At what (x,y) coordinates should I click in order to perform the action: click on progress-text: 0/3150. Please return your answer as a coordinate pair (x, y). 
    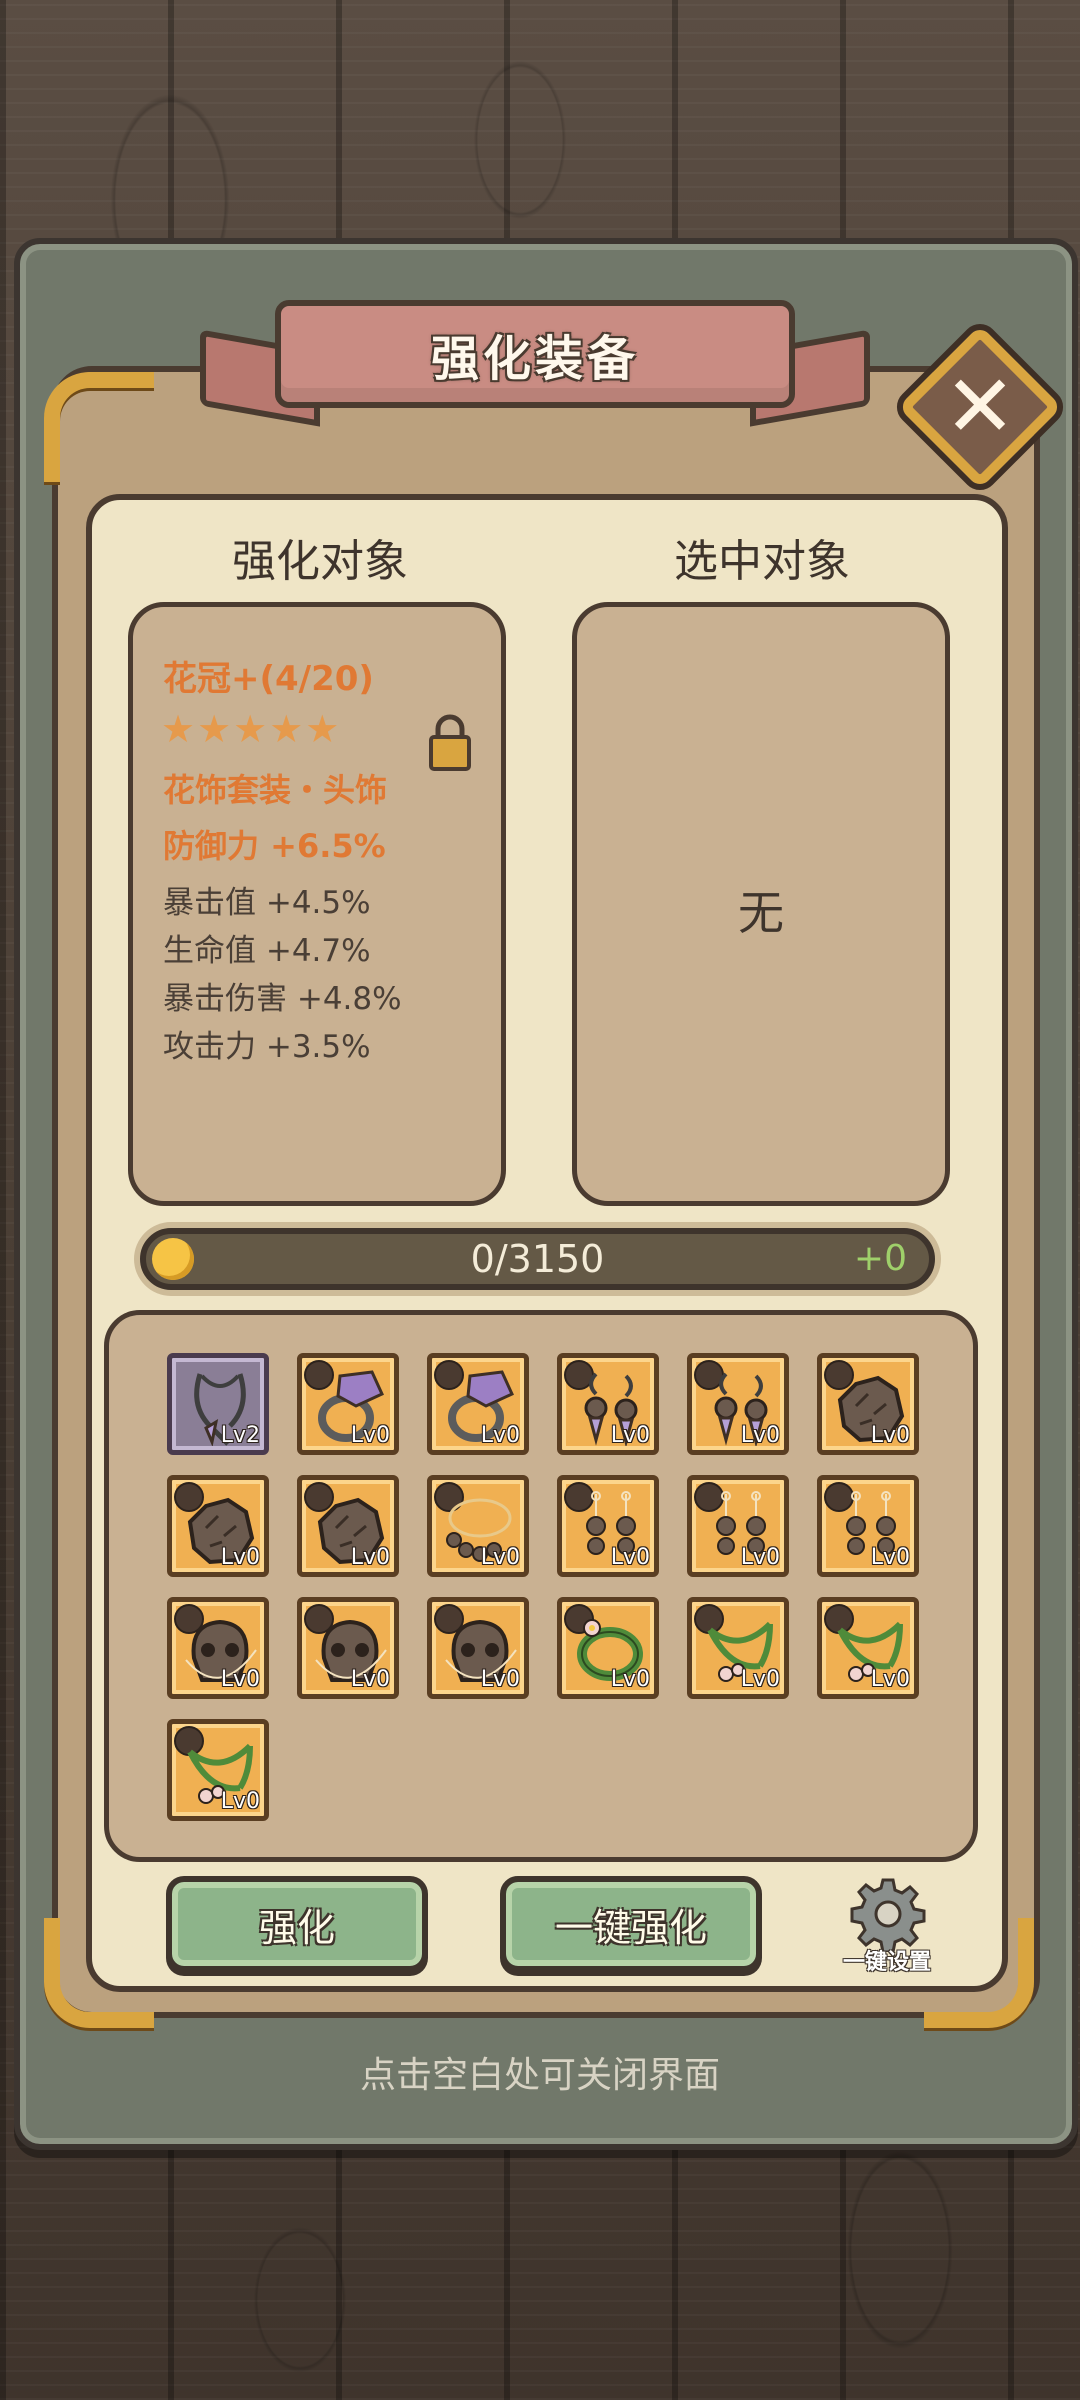
    Looking at the image, I should click on (537, 1259).